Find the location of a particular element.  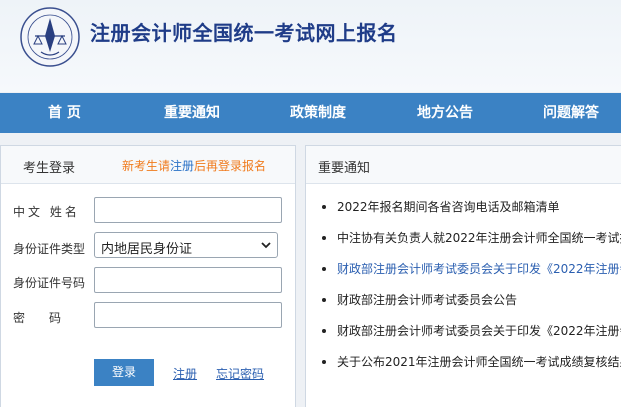

main-nav: 首 页 重要通知 政策制度 地方公告 问题解答 is located at coordinates (310, 113).